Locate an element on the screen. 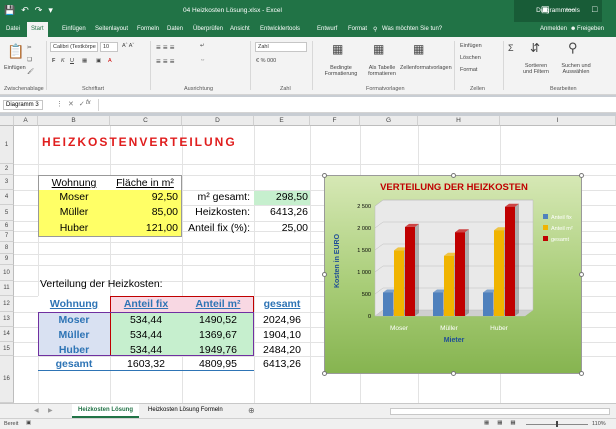 The image size is (616, 429). tab-ansicht: Ansicht is located at coordinates (240, 29).